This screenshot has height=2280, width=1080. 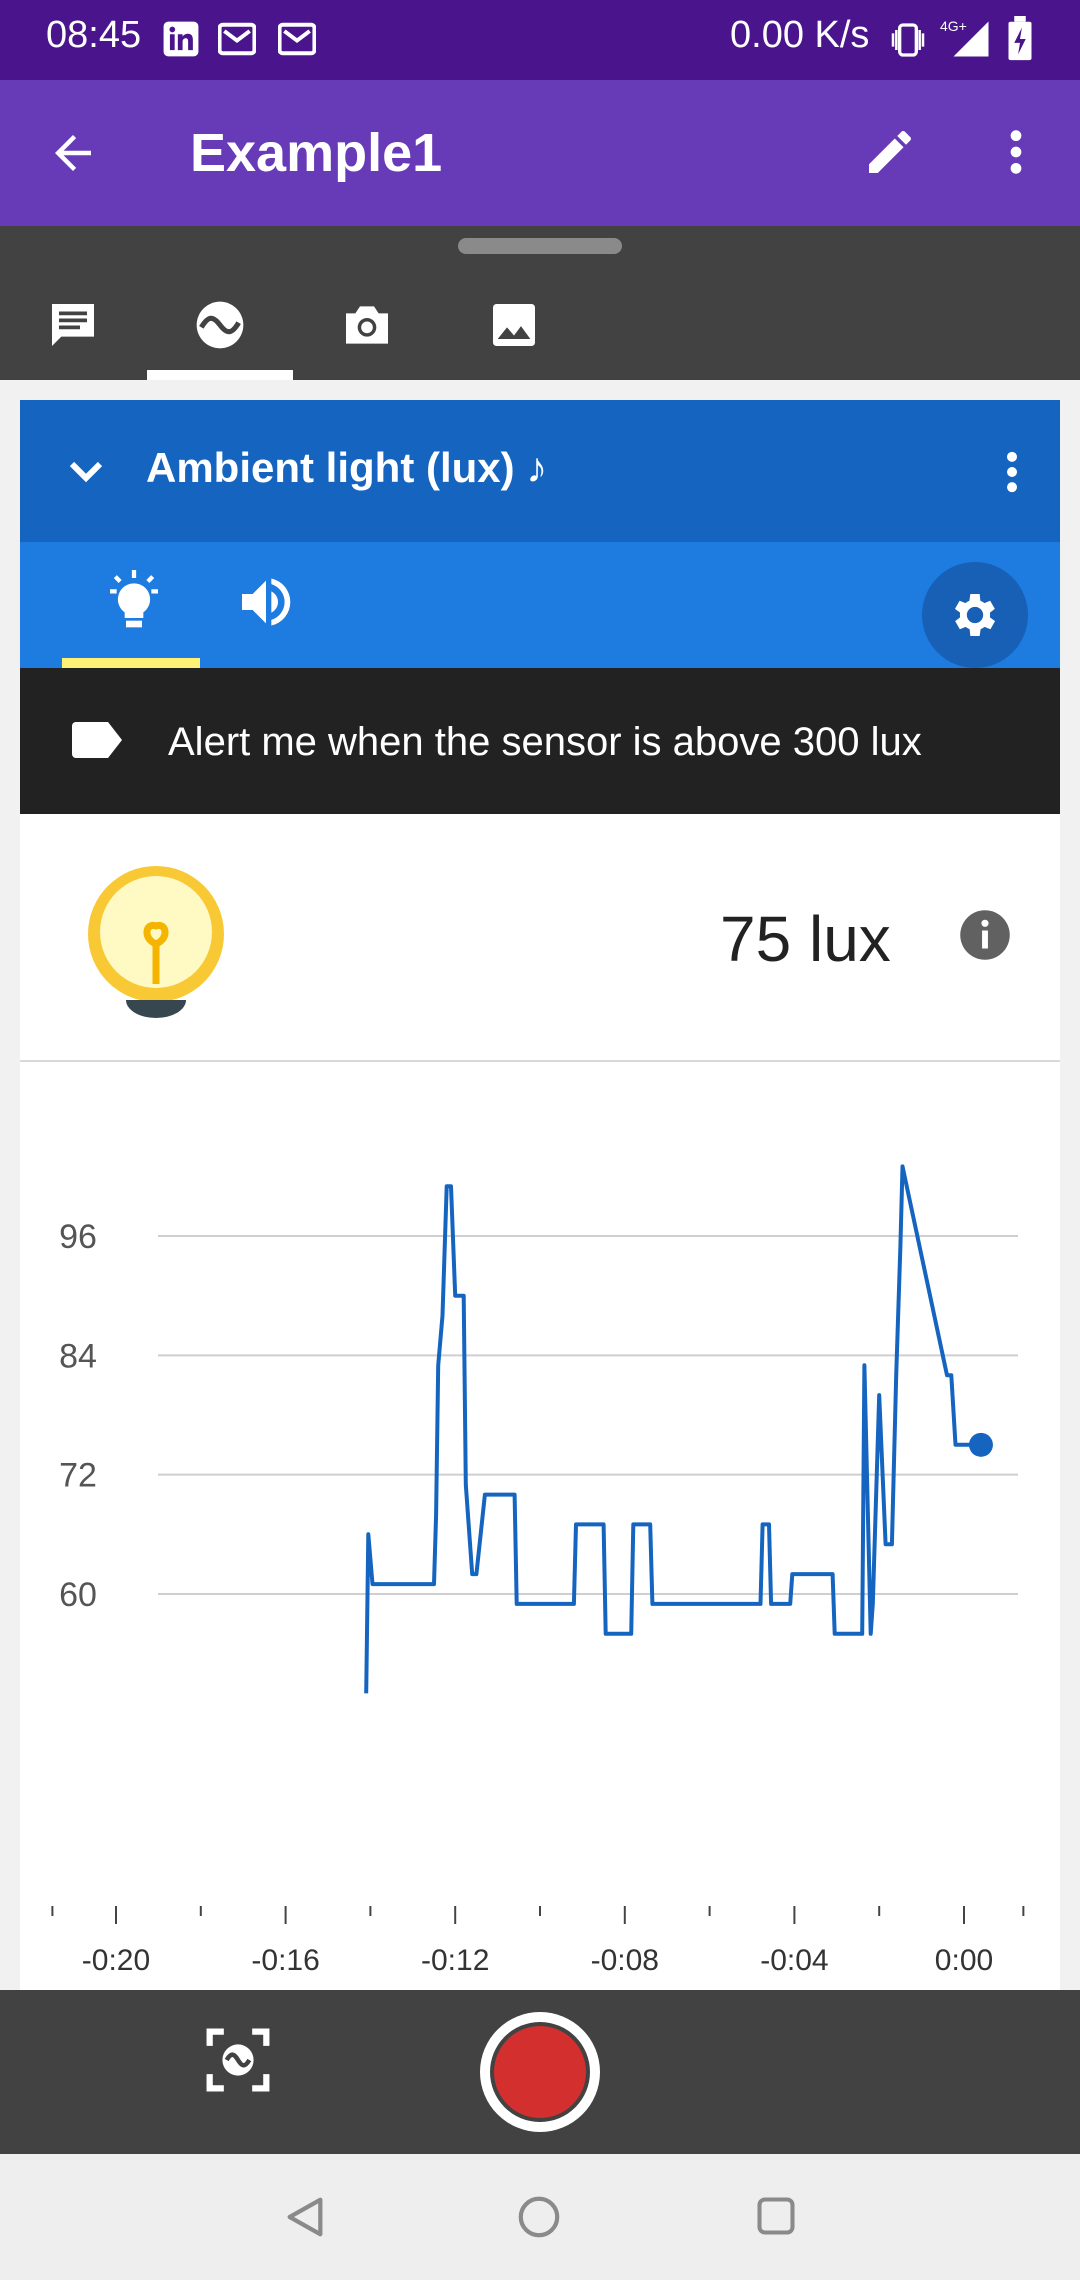 What do you see at coordinates (540, 40) in the screenshot?
I see `status-bar: 08:45 0.00 K/s 4G+` at bounding box center [540, 40].